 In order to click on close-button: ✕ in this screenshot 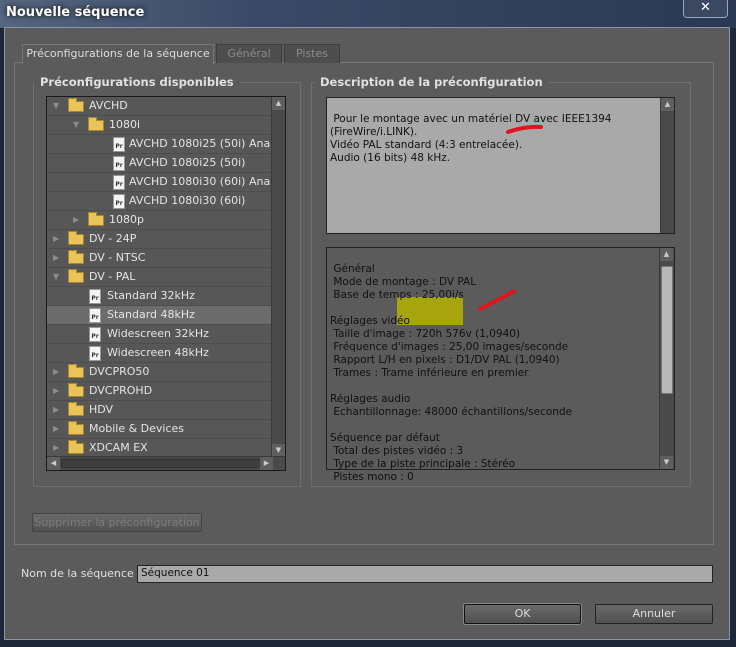, I will do `click(705, 9)`.